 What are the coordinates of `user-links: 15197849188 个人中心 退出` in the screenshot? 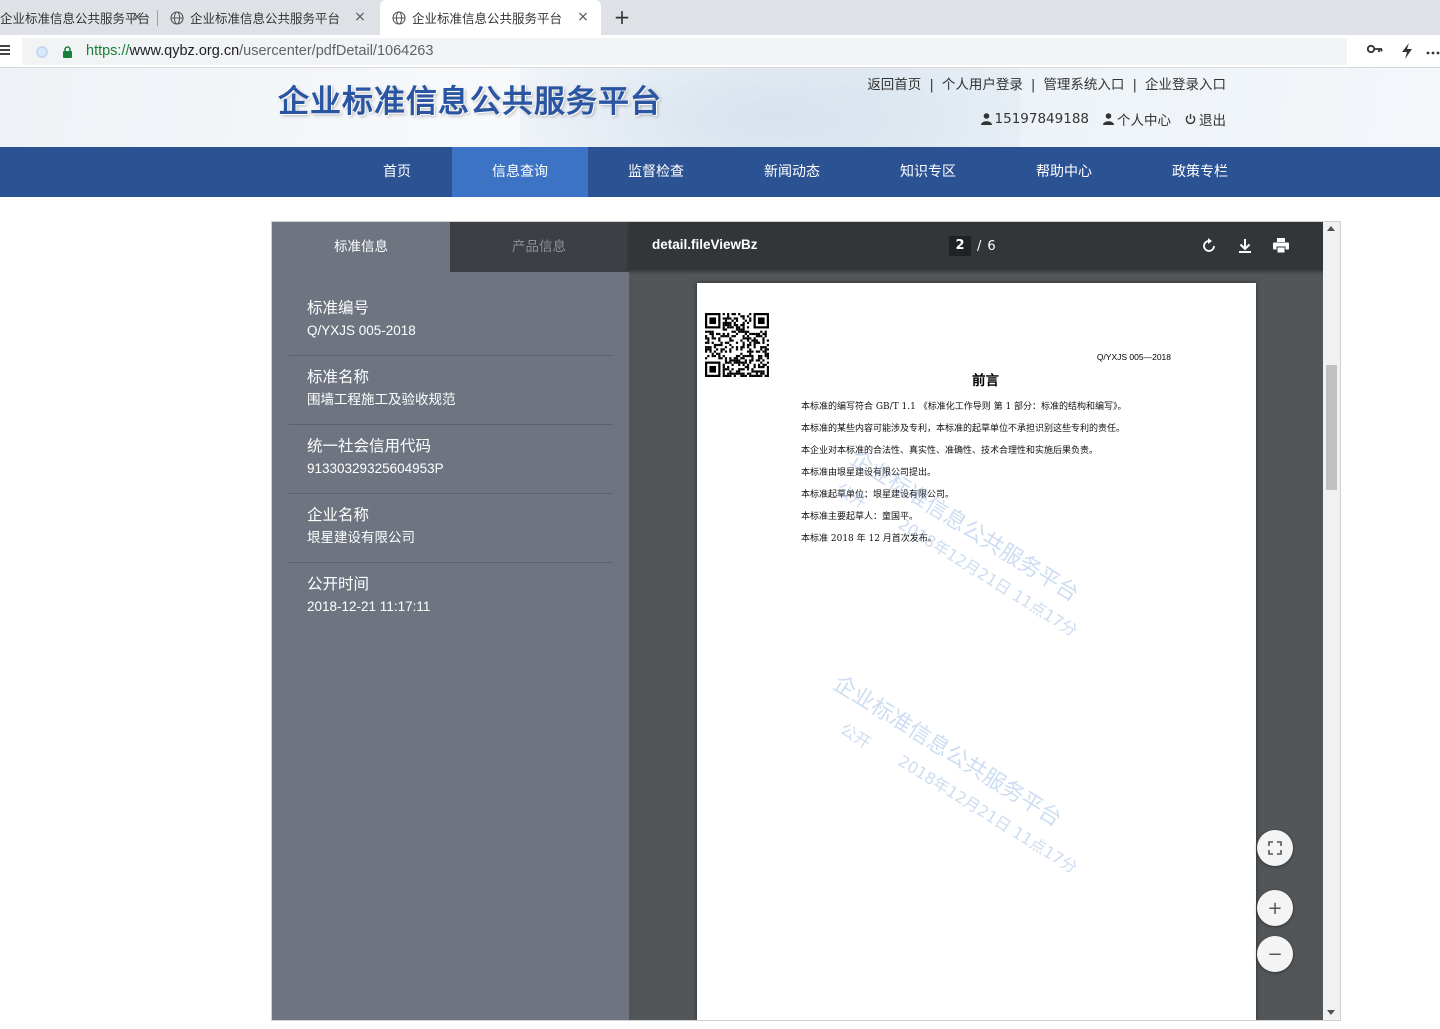 It's located at (1103, 119).